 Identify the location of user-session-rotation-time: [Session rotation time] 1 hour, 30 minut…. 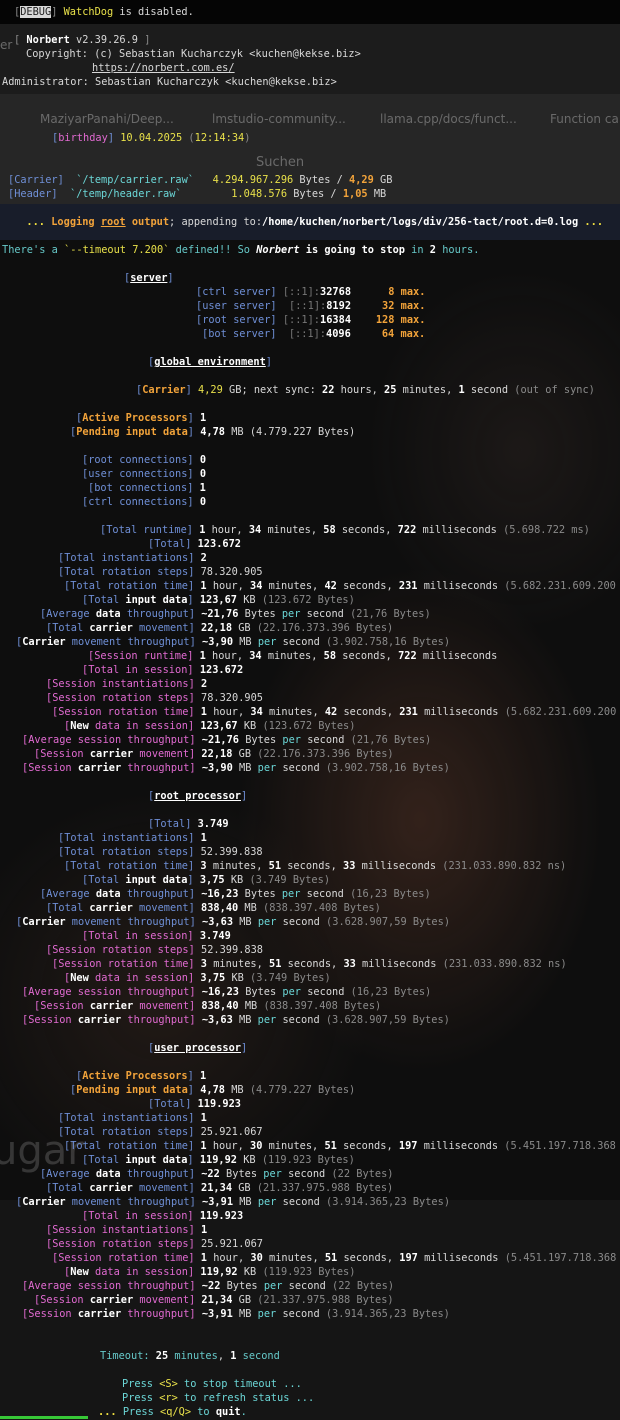
(334, 1258).